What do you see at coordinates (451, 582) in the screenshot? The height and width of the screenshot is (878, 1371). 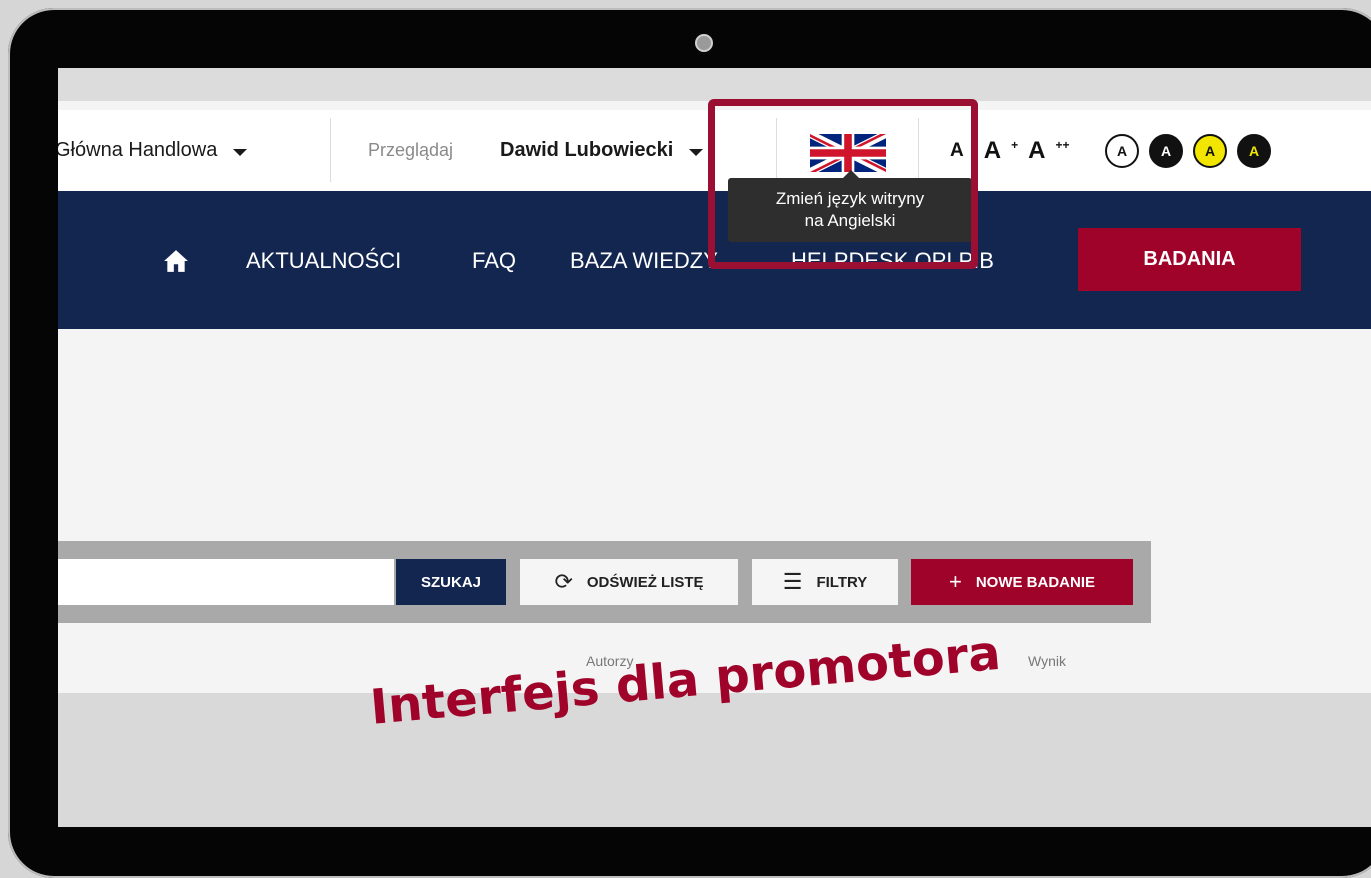 I see `search-button: SZUKAJ` at bounding box center [451, 582].